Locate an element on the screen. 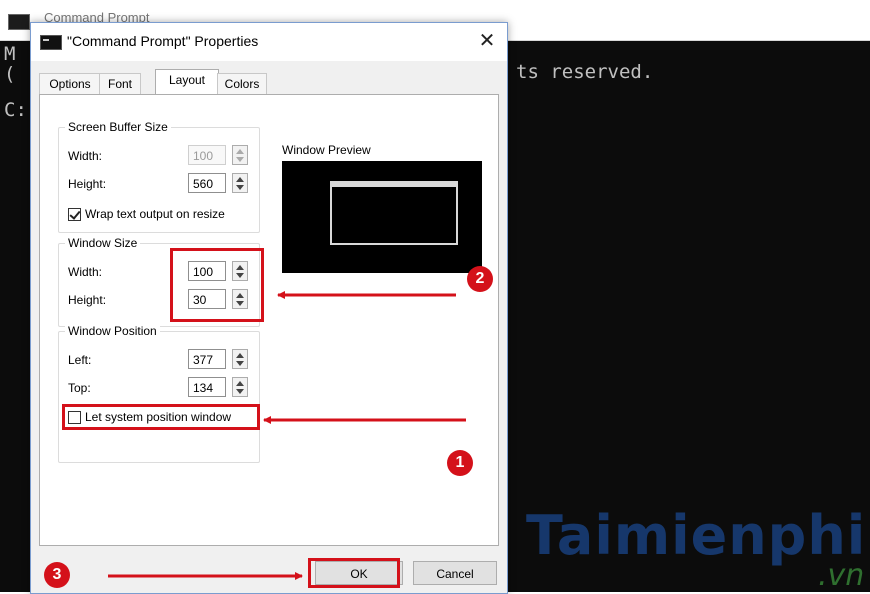 This screenshot has width=870, height=594. step-1-badge: 1 is located at coordinates (460, 463).